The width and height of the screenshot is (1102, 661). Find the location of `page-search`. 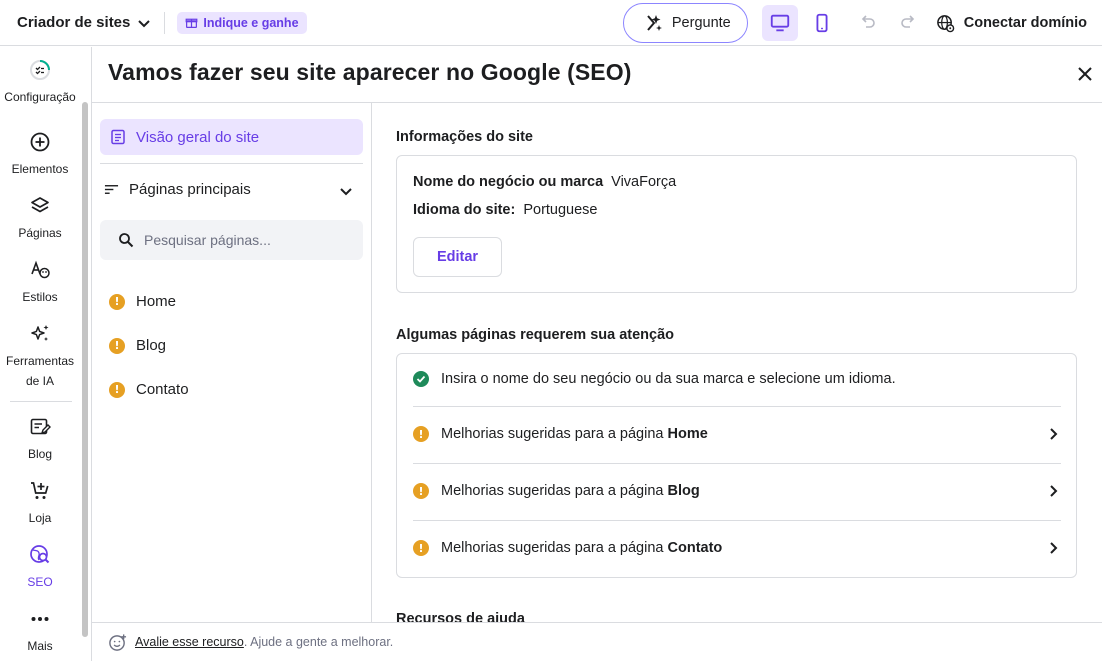

page-search is located at coordinates (231, 240).